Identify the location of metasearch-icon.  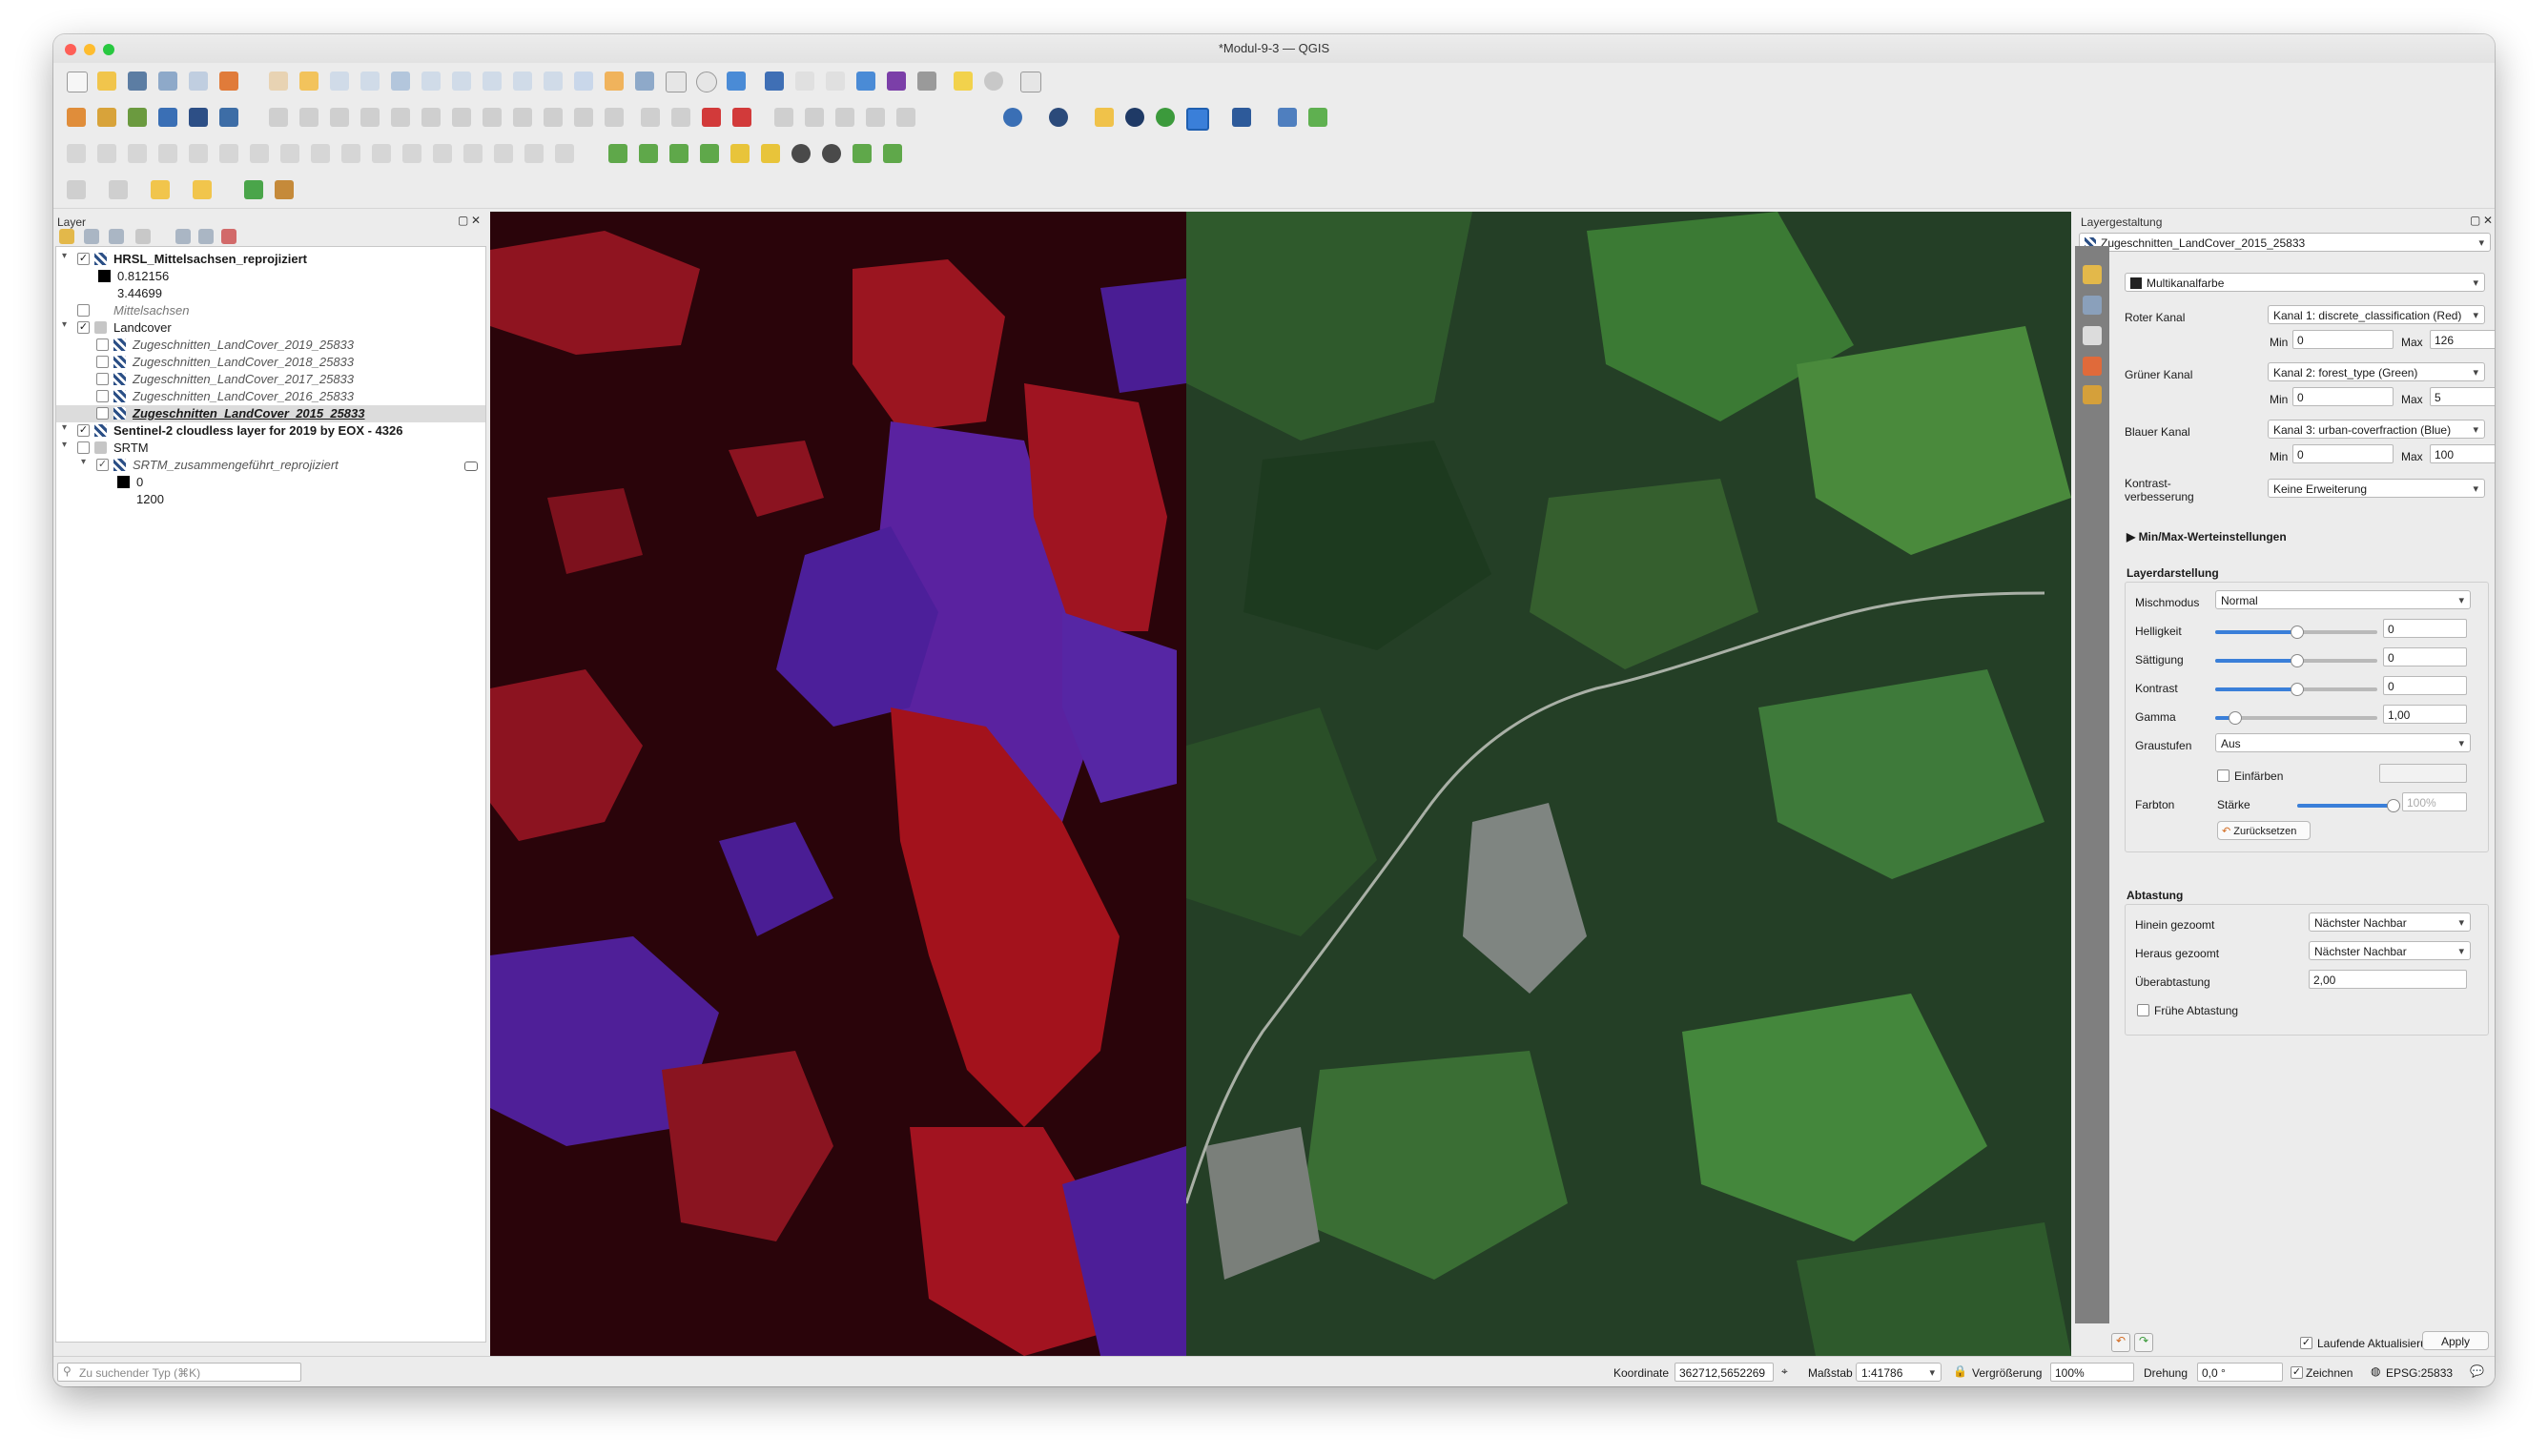
(1058, 118).